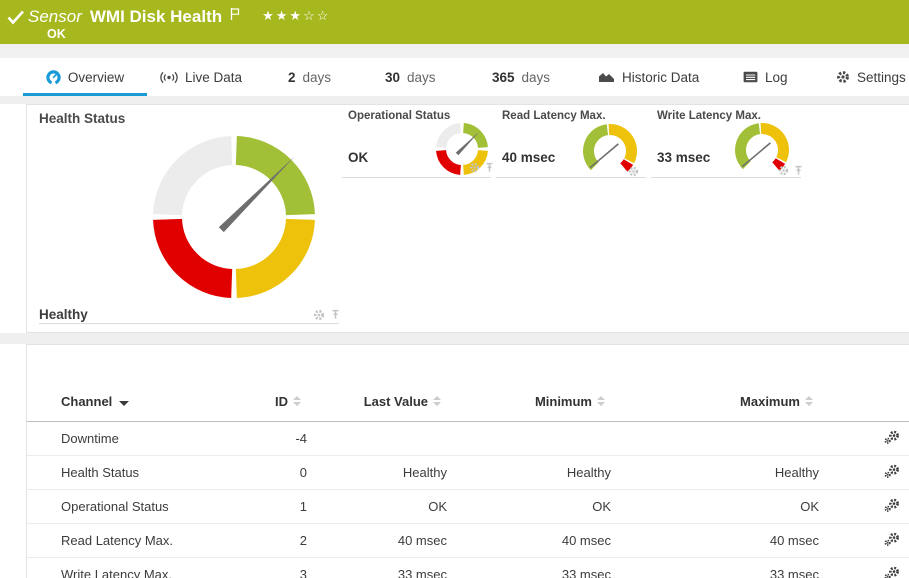  What do you see at coordinates (529, 157) in the screenshot?
I see `read-latency-value: 40 msec` at bounding box center [529, 157].